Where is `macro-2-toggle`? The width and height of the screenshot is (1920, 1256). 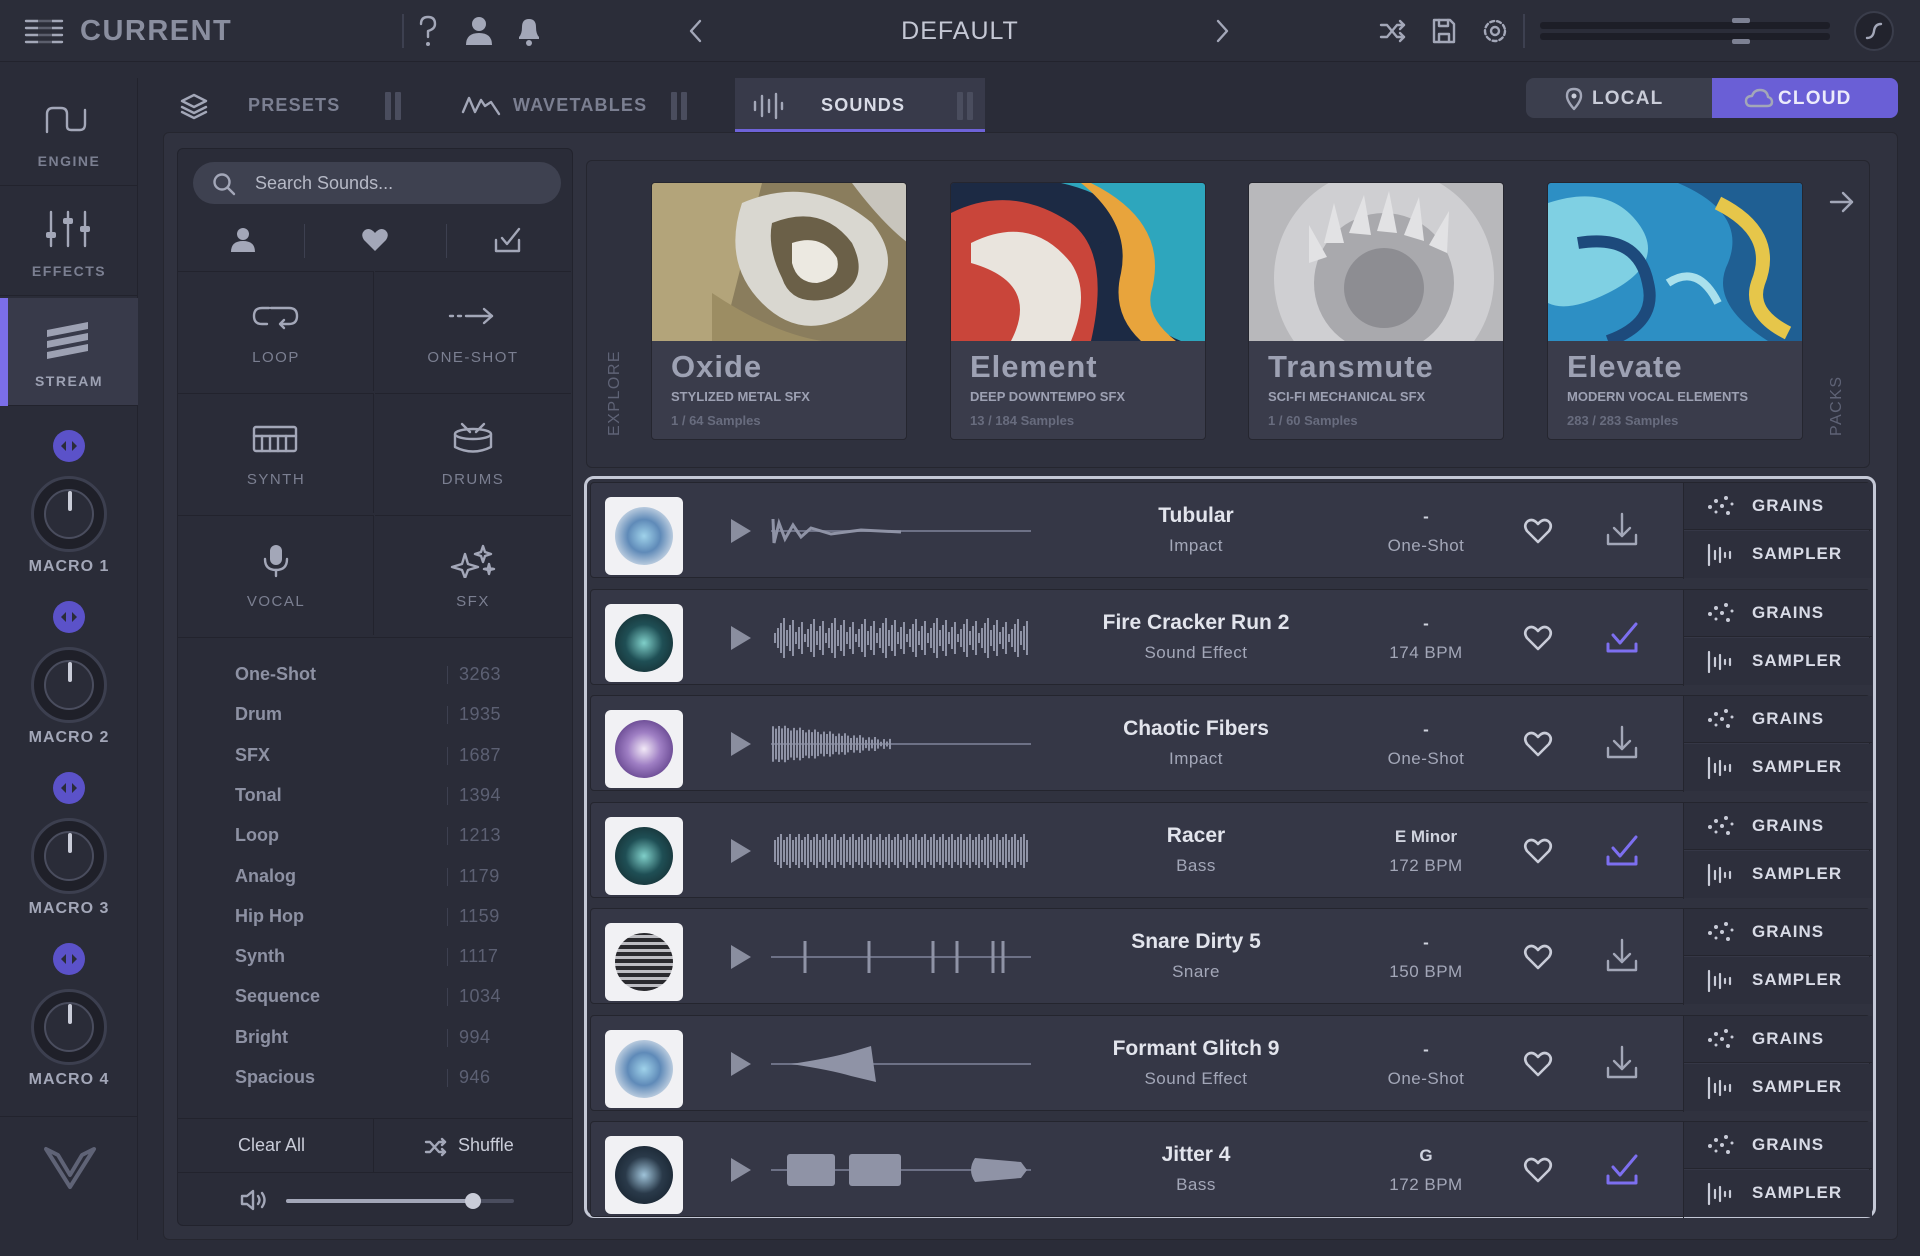 macro-2-toggle is located at coordinates (69, 617).